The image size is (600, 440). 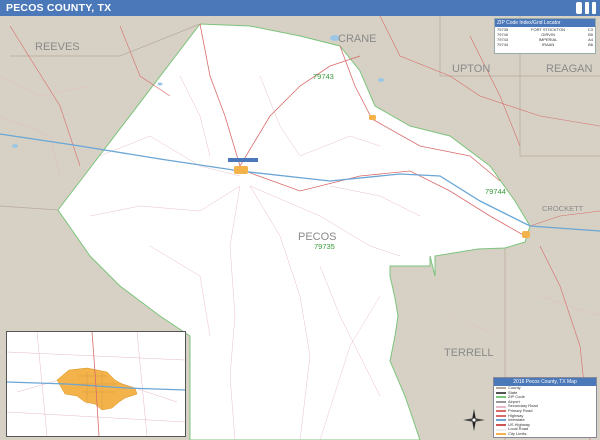 What do you see at coordinates (526, 234) in the screenshot?
I see `iraan-city` at bounding box center [526, 234].